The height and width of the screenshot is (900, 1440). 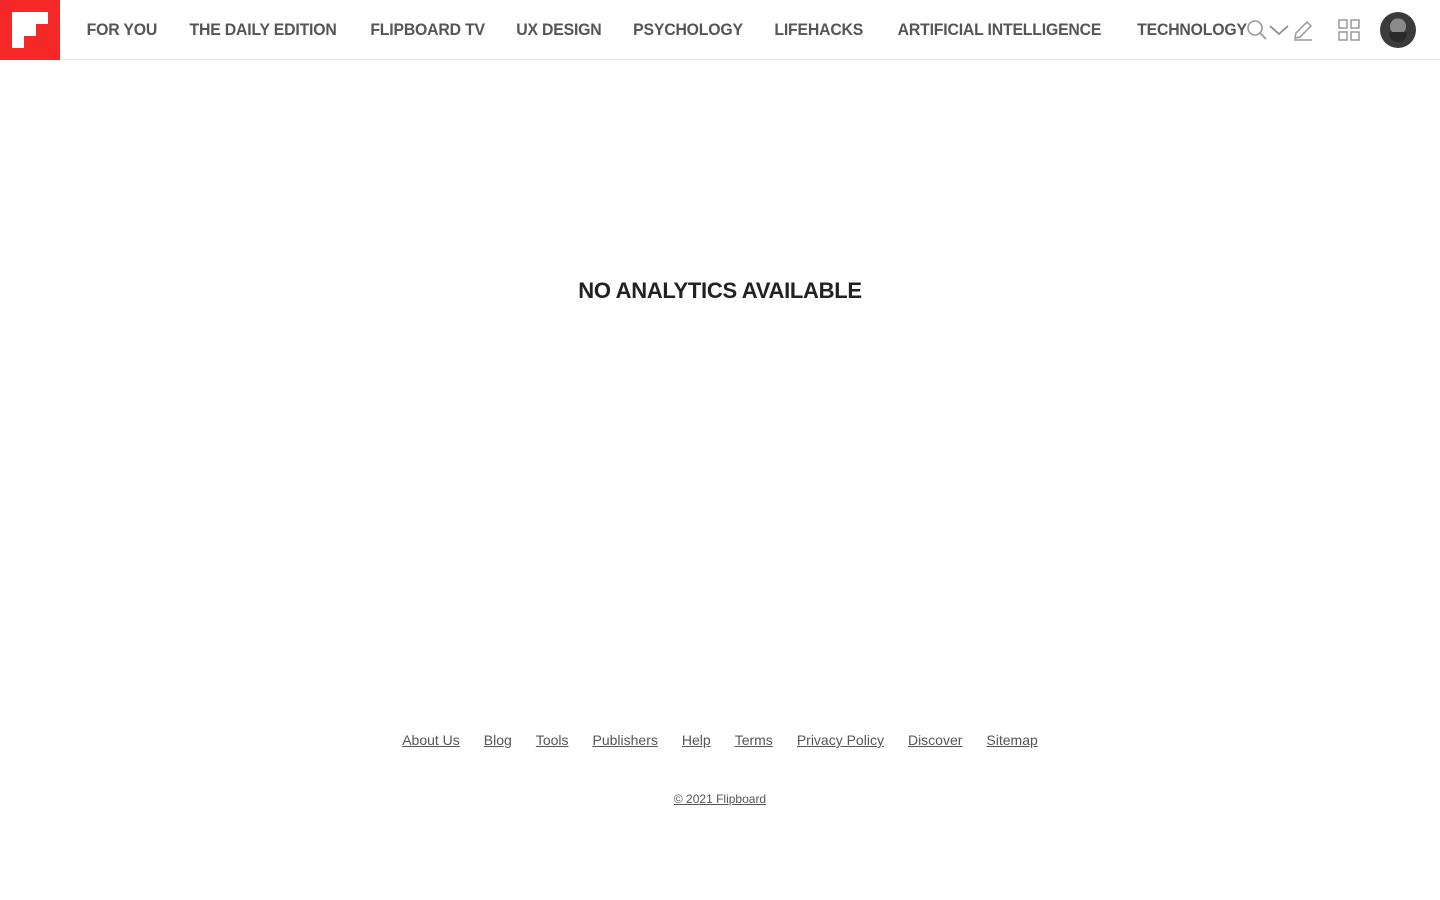 What do you see at coordinates (121, 30) in the screenshot?
I see `tab-for-you: FOR YOU` at bounding box center [121, 30].